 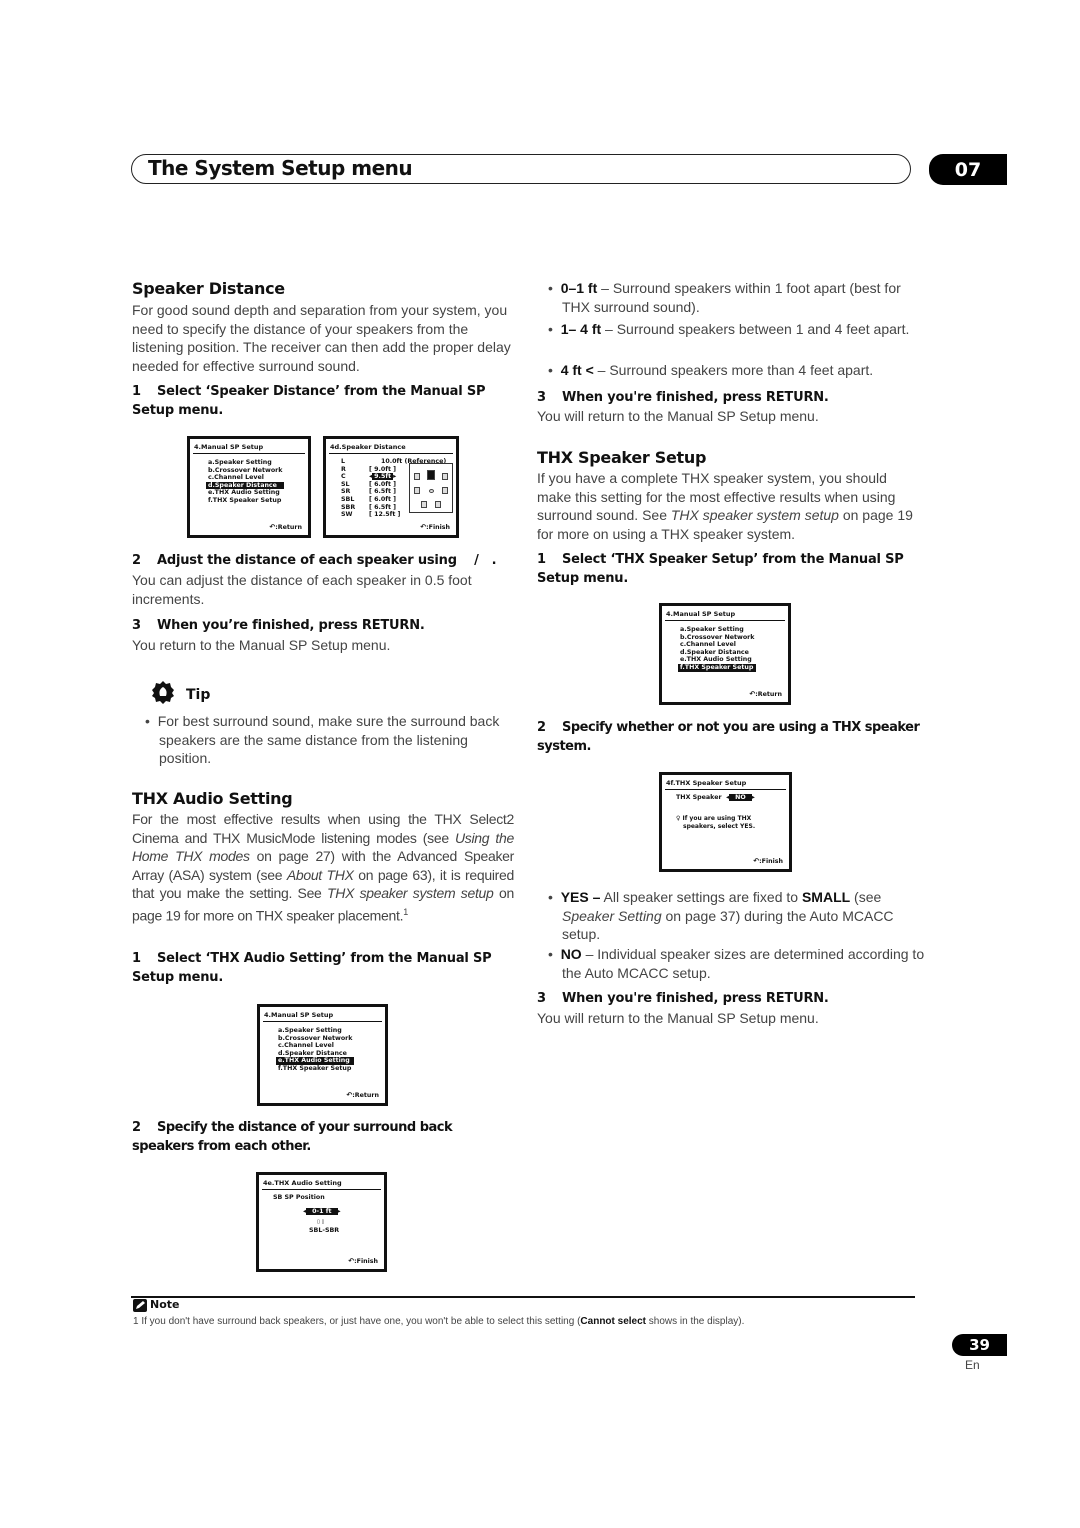 What do you see at coordinates (972, 1365) in the screenshot?
I see `language-label: En` at bounding box center [972, 1365].